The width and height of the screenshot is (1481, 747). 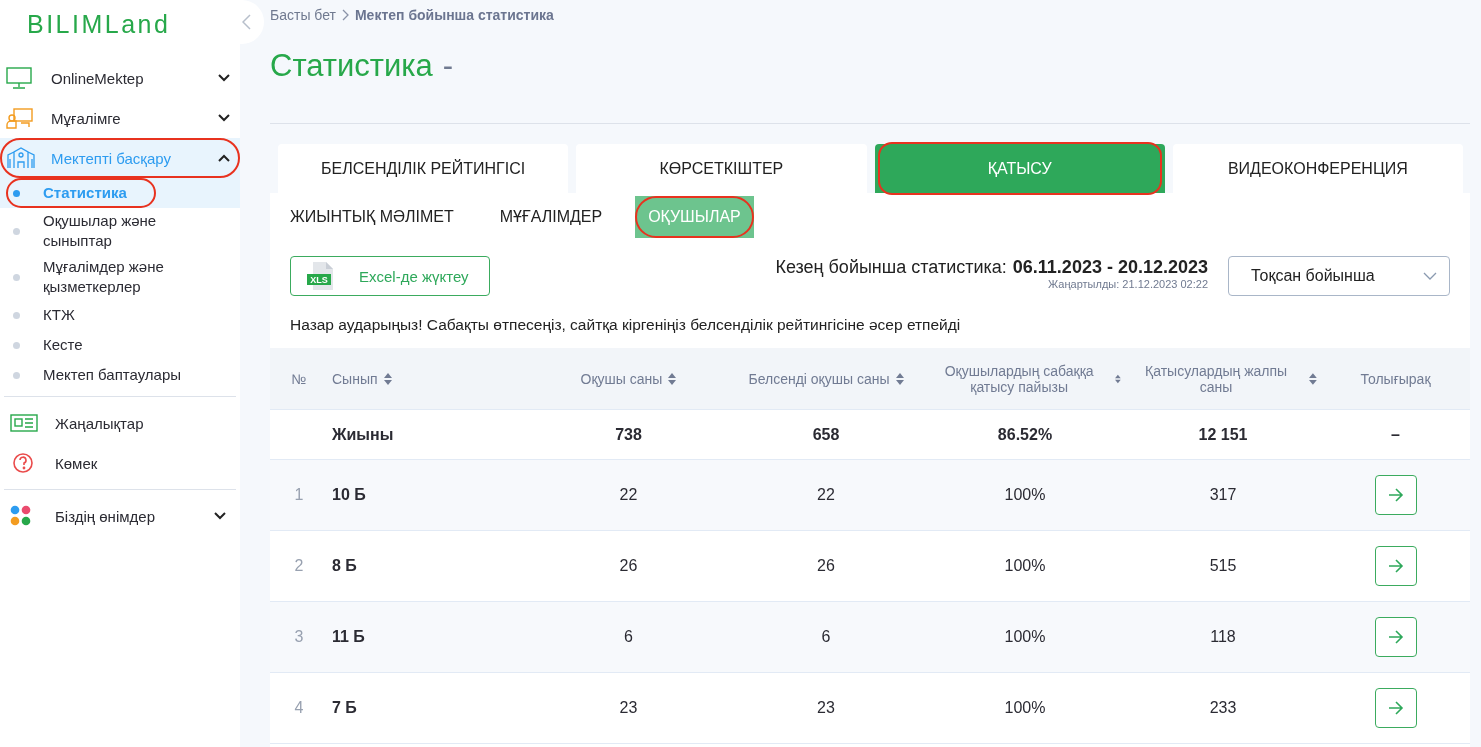 I want to click on table-cell-text: 12 151, so click(x=1223, y=434).